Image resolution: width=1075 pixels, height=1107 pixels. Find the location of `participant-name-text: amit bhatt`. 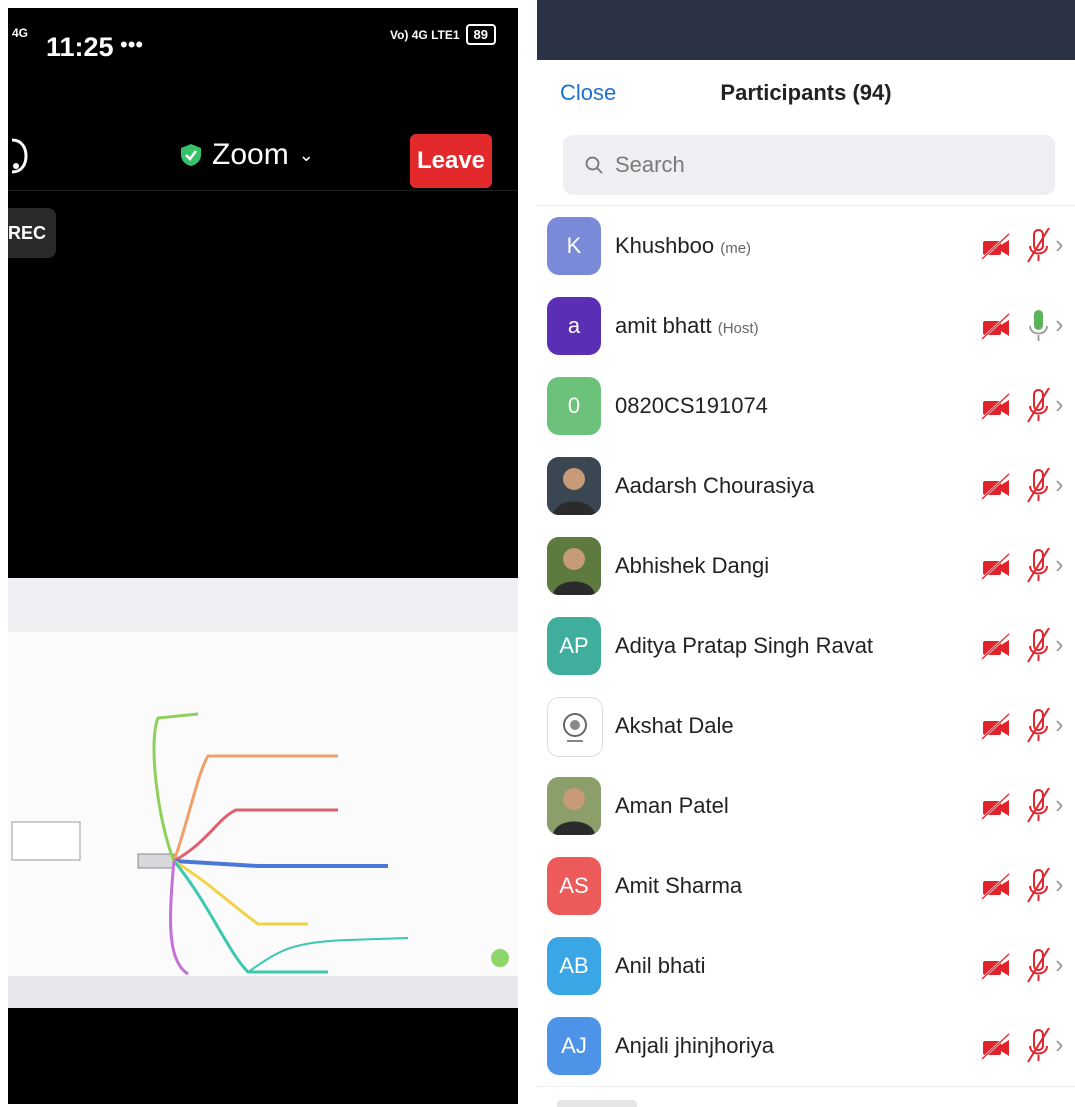

participant-name-text: amit bhatt is located at coordinates (663, 325).